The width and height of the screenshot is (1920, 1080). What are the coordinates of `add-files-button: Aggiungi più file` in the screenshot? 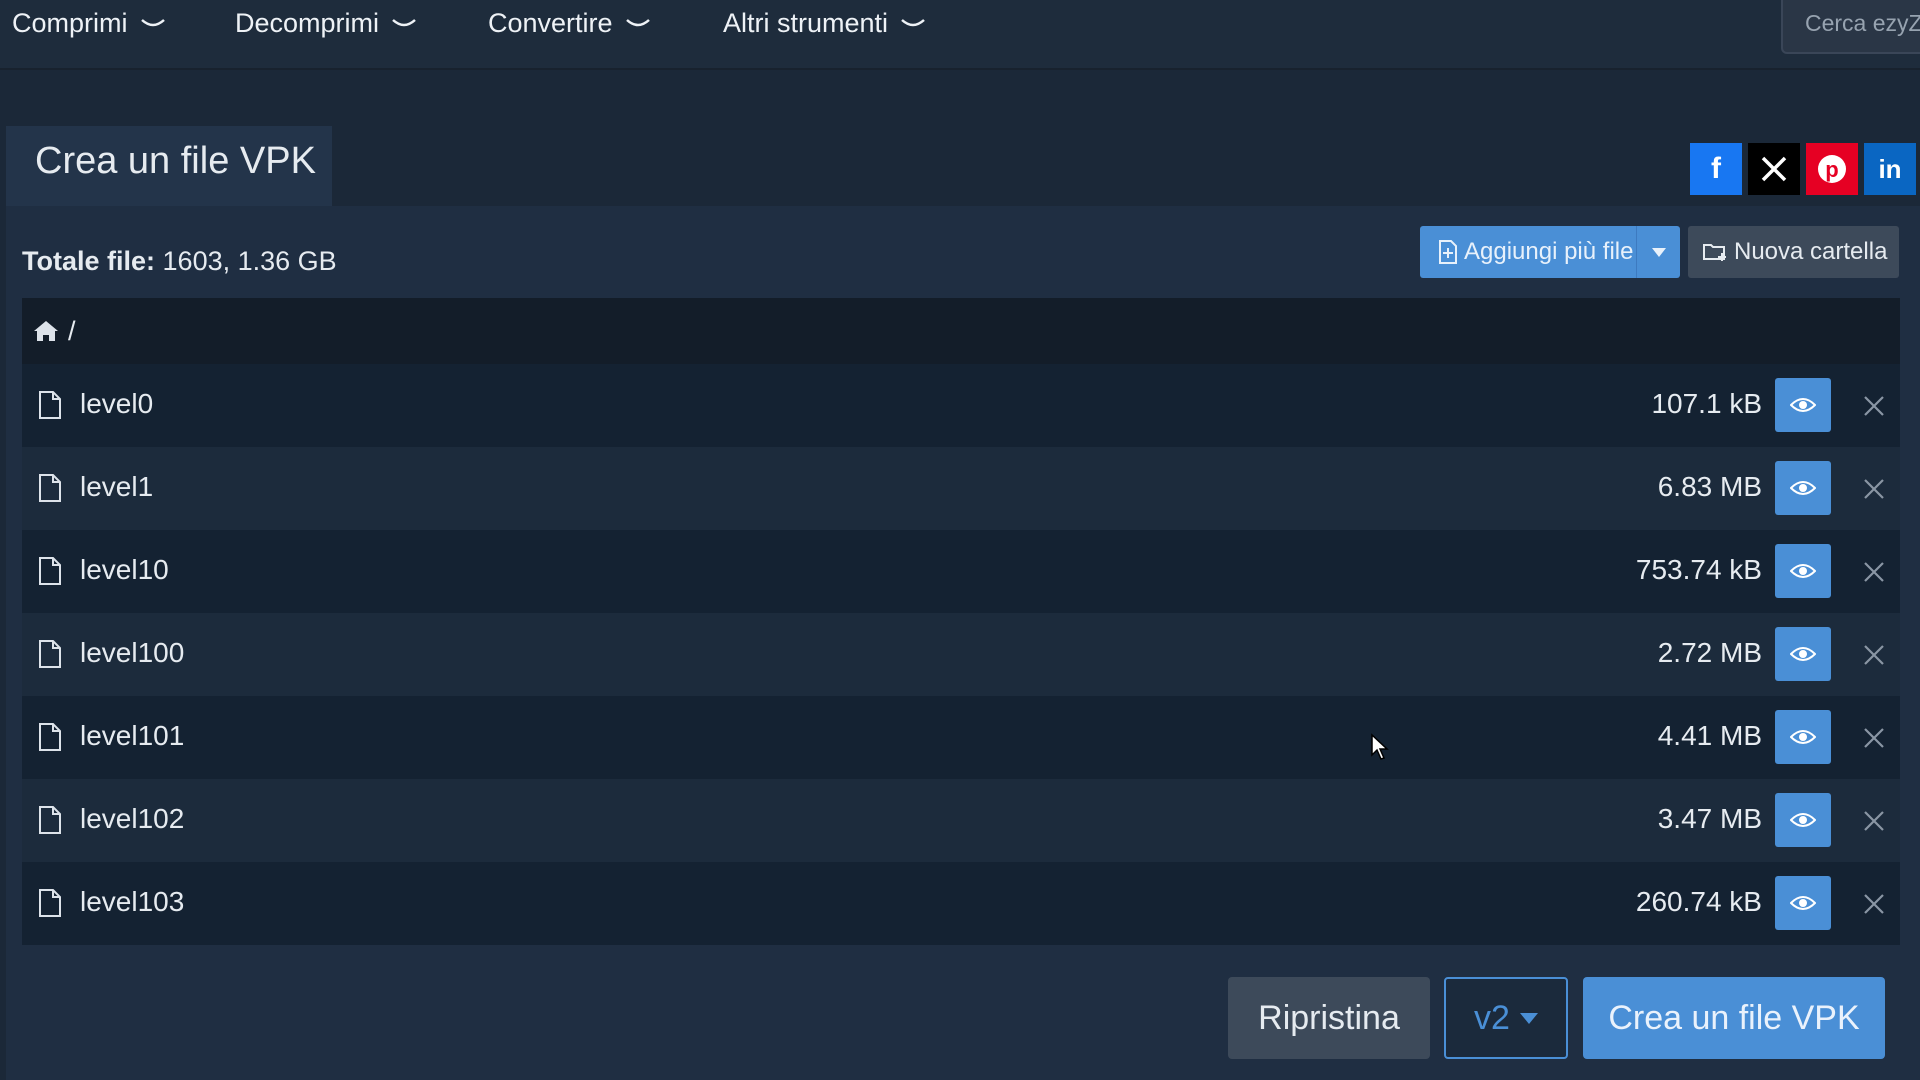 It's located at (1550, 252).